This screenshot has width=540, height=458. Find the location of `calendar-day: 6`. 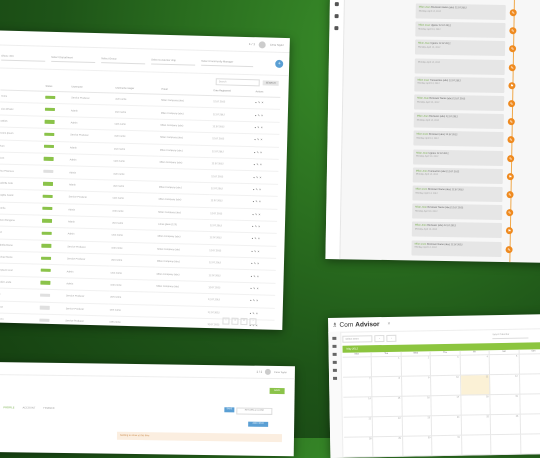

calendar-day: 6 is located at coordinates (529, 364).